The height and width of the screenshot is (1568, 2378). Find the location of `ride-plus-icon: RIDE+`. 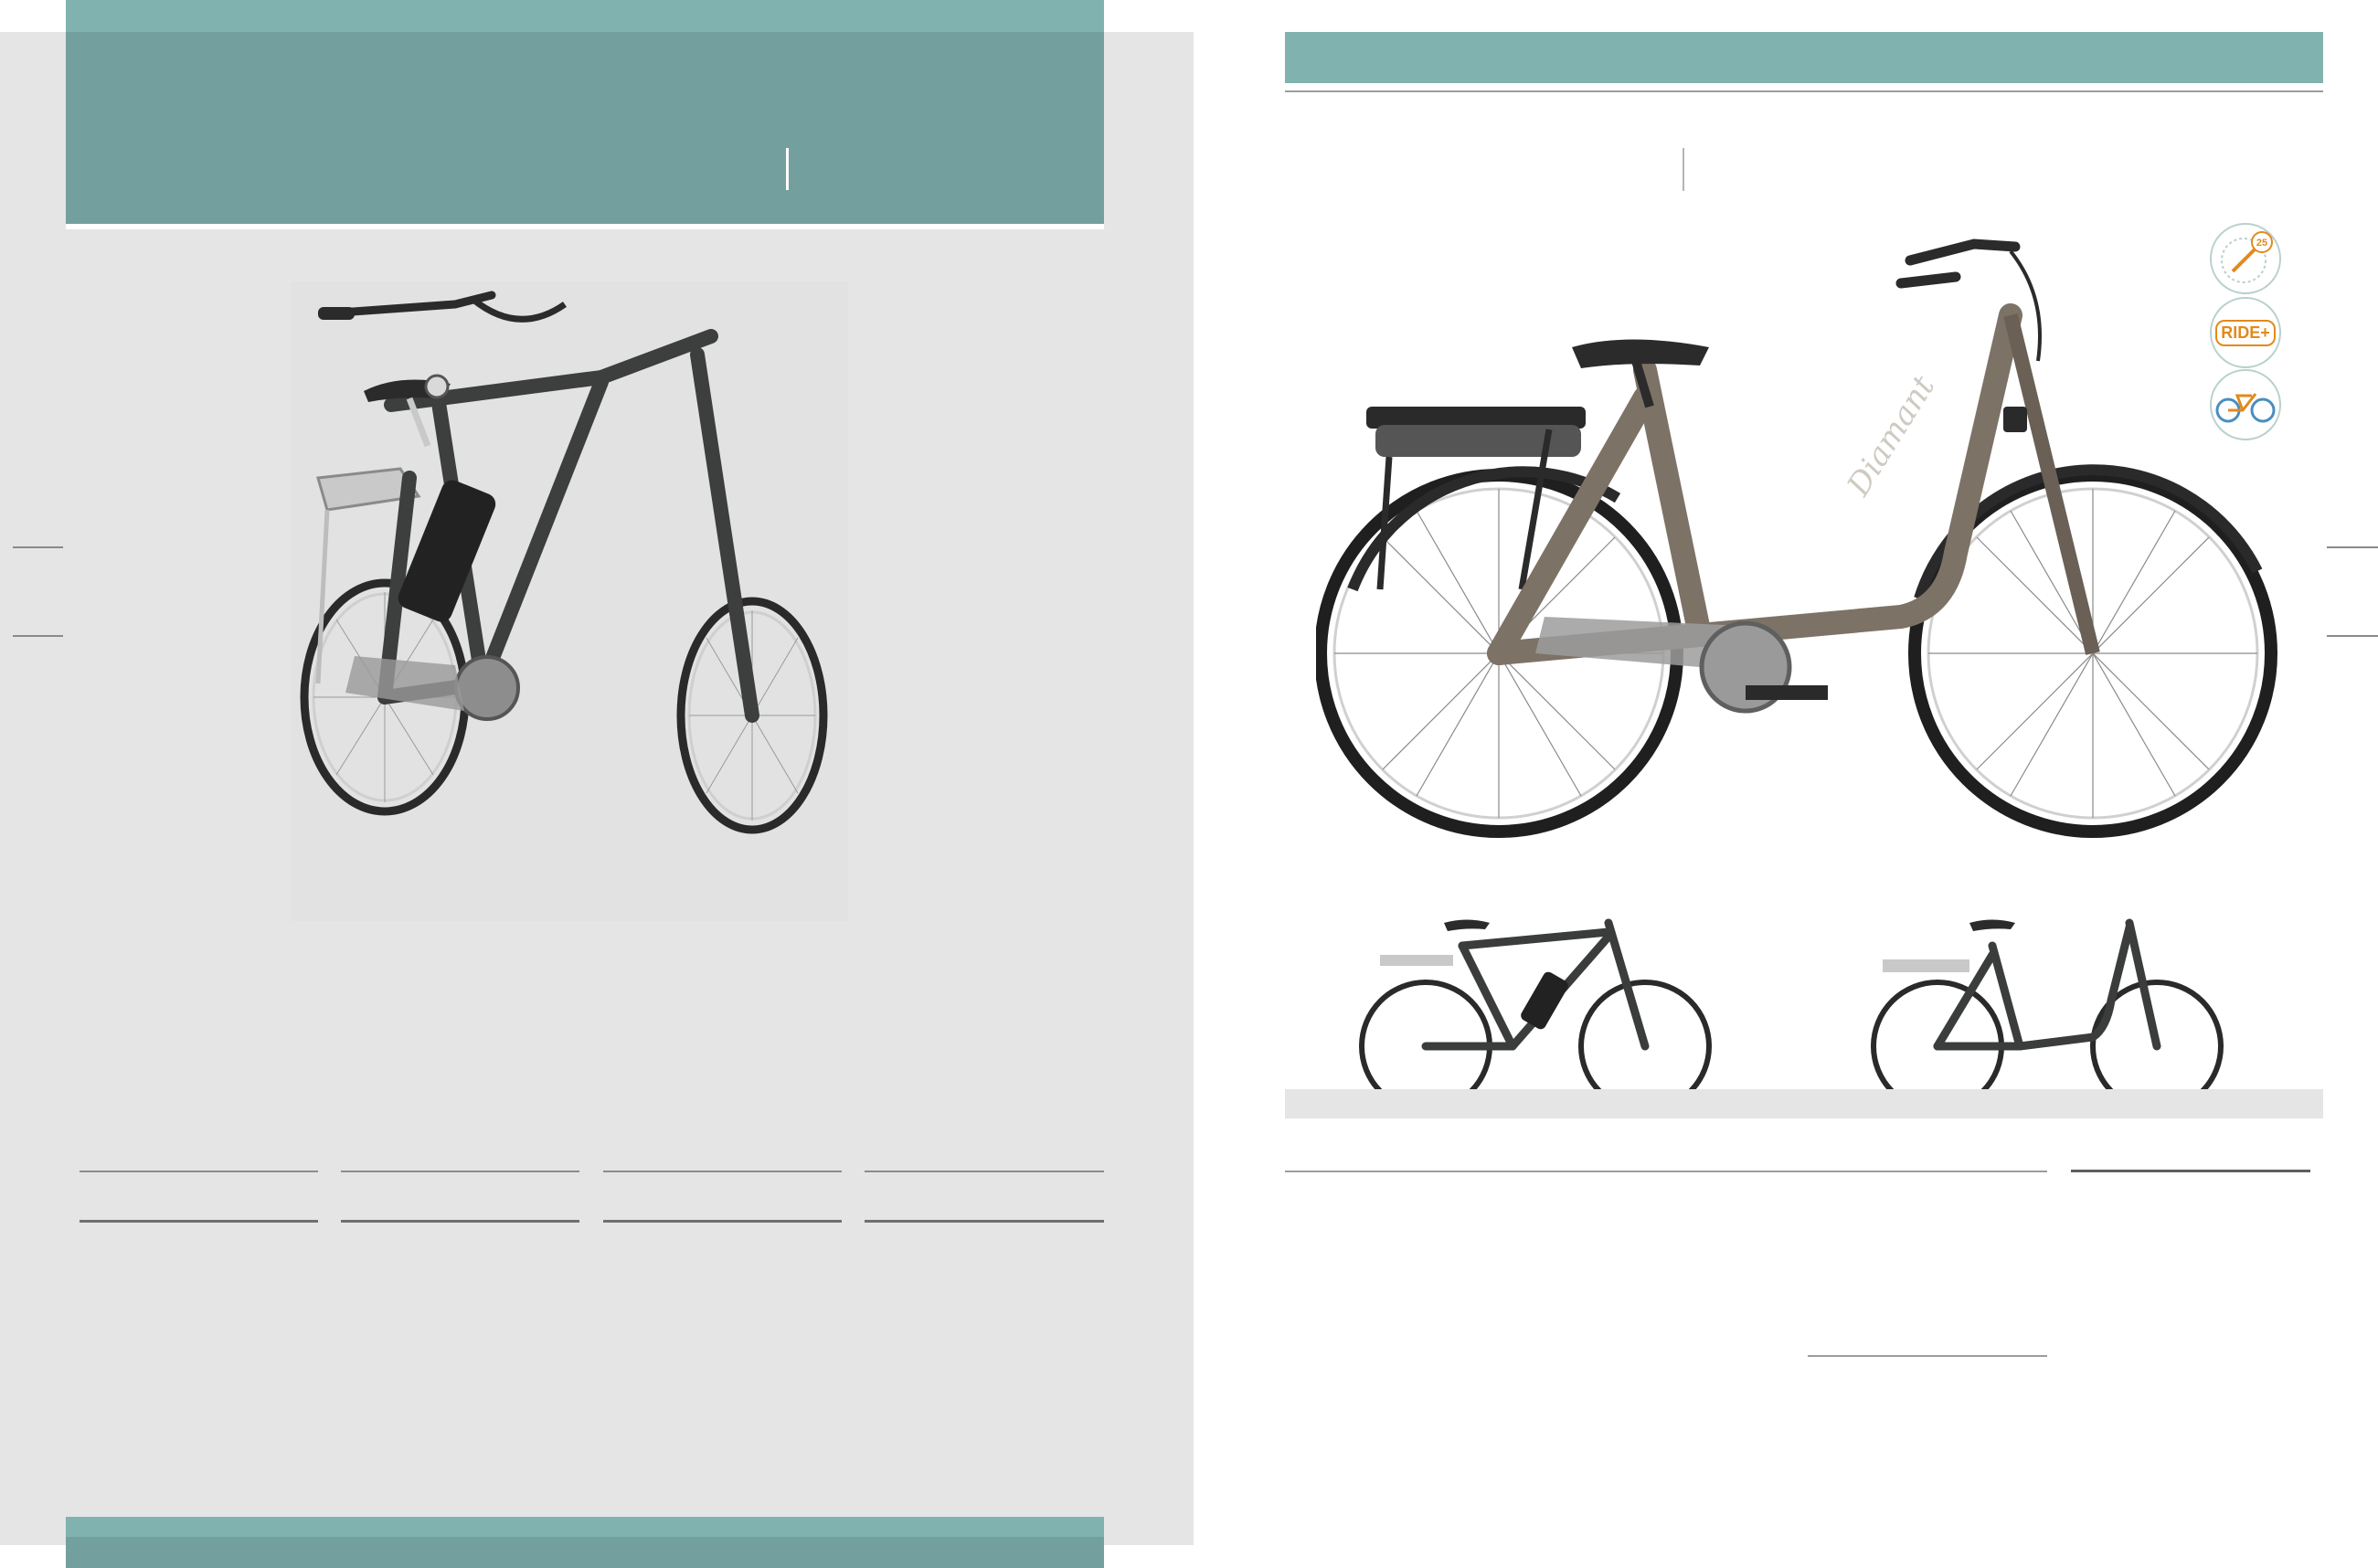

ride-plus-icon: RIDE+ is located at coordinates (2245, 333).